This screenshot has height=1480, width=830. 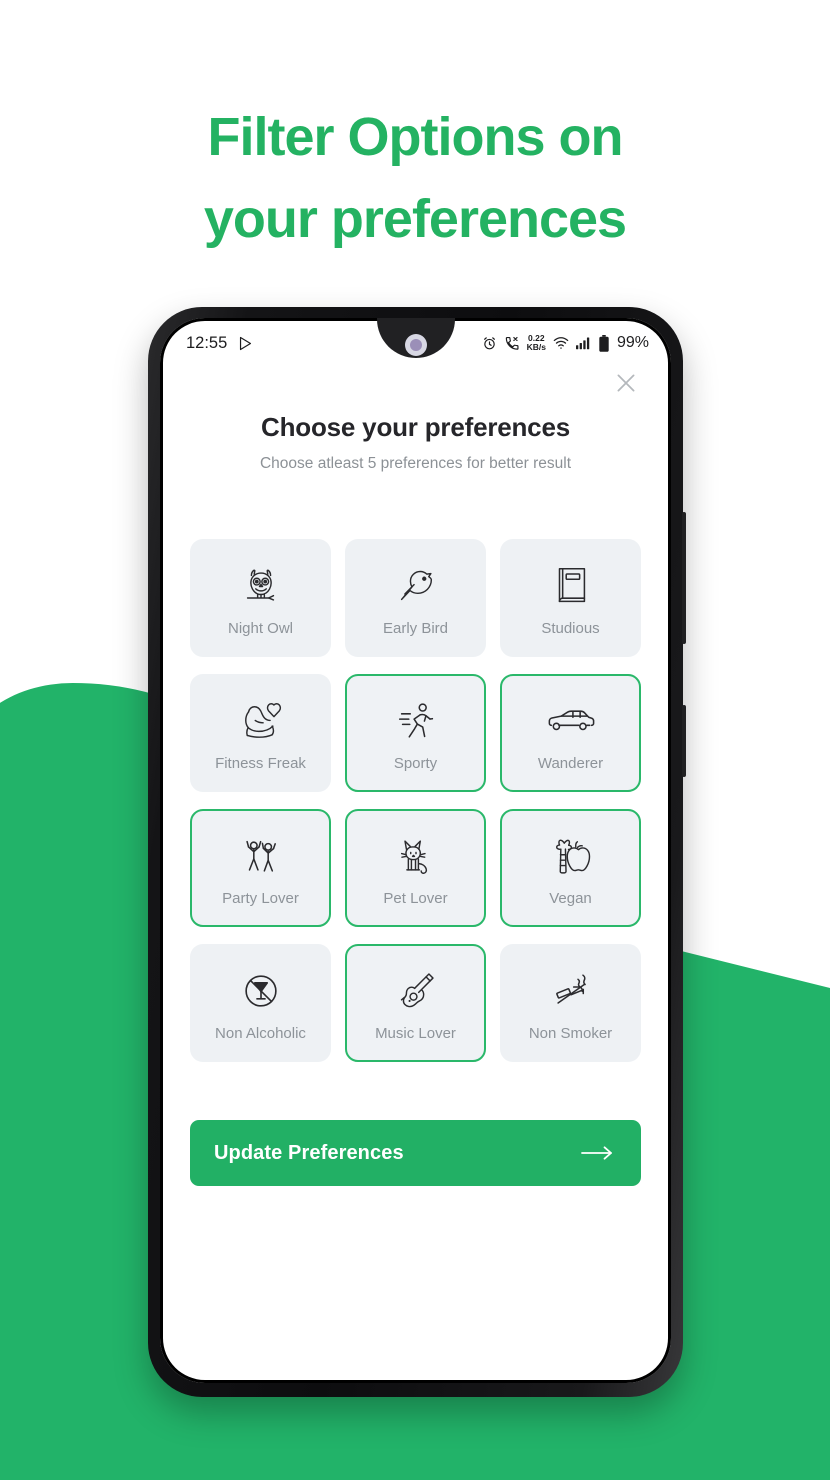 What do you see at coordinates (416, 991) in the screenshot?
I see `guitar-icon` at bounding box center [416, 991].